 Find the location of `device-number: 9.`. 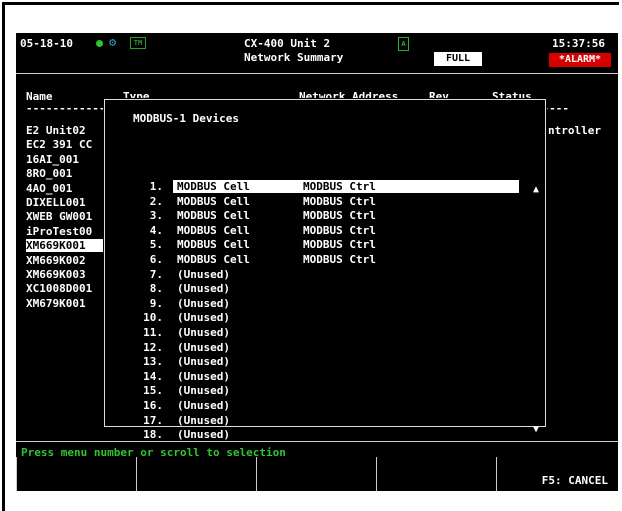

device-number: 9. is located at coordinates (156, 303).